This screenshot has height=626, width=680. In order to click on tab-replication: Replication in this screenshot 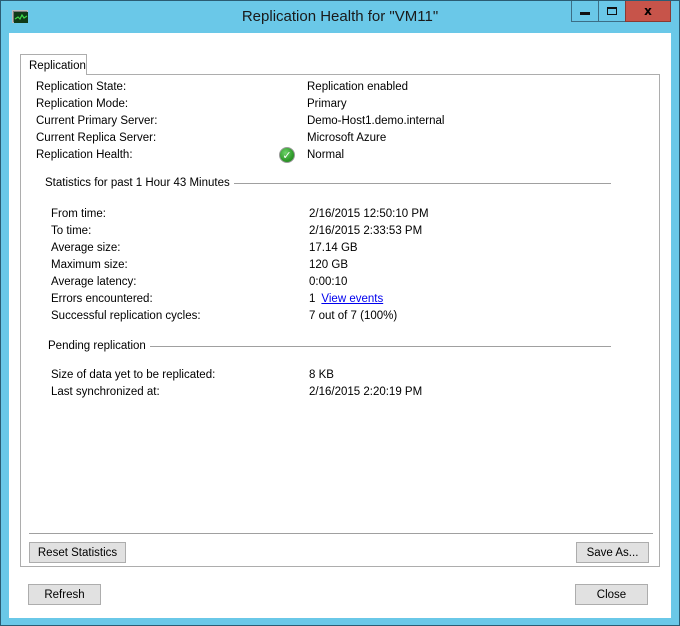, I will do `click(53, 64)`.